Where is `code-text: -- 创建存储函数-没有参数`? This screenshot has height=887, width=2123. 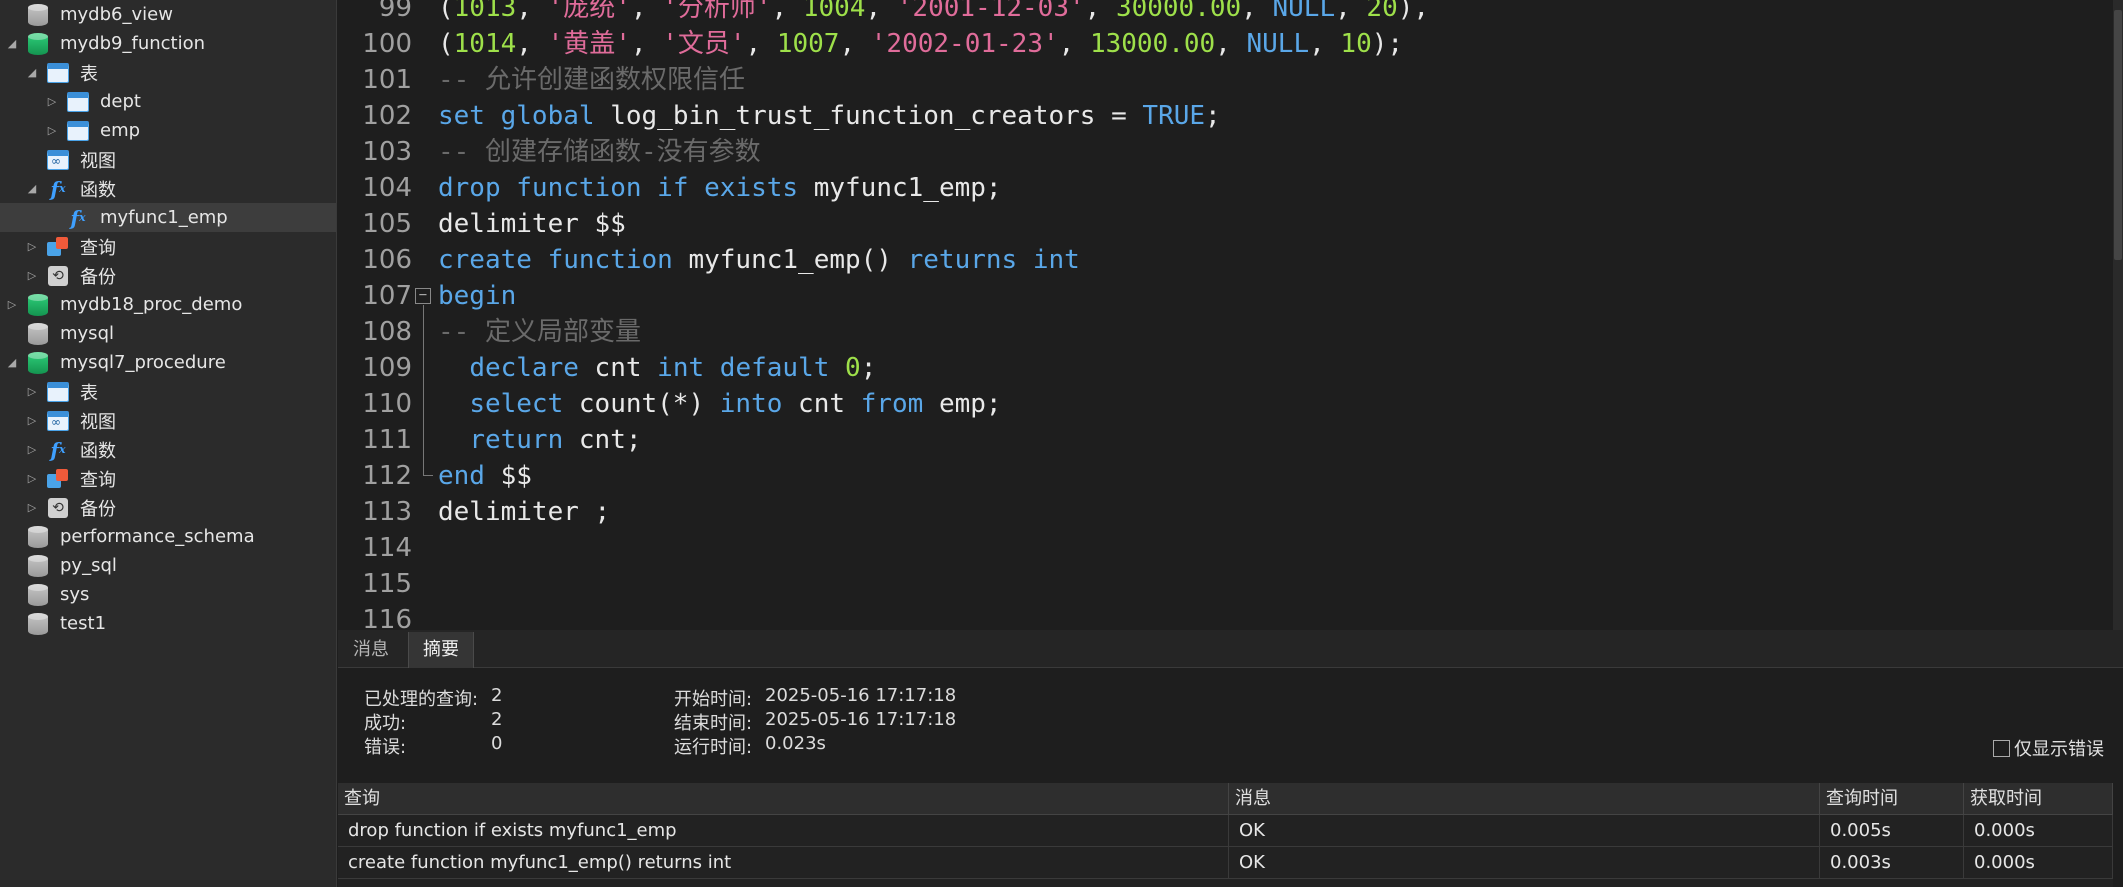 code-text: -- 创建存储函数-没有参数 is located at coordinates (599, 152).